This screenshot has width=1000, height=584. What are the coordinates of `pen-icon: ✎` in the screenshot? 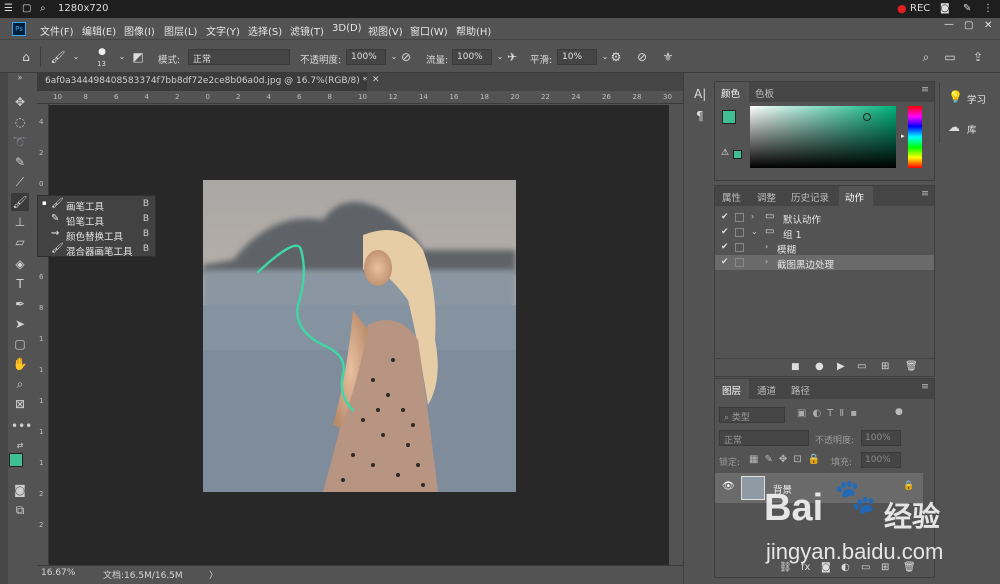 It's located at (967, 8).